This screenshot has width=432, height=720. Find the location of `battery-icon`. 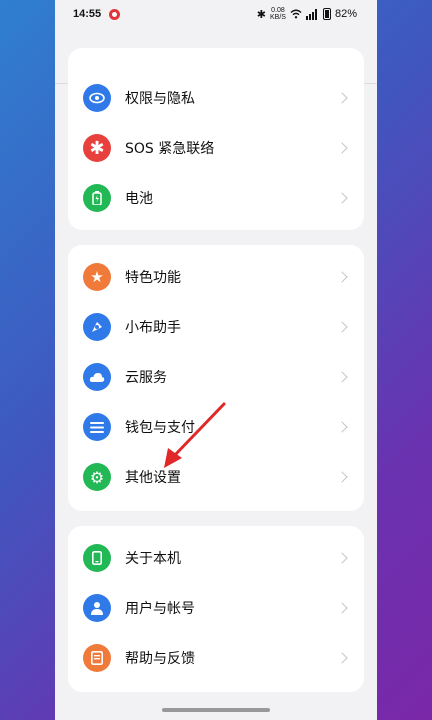

battery-icon is located at coordinates (97, 198).